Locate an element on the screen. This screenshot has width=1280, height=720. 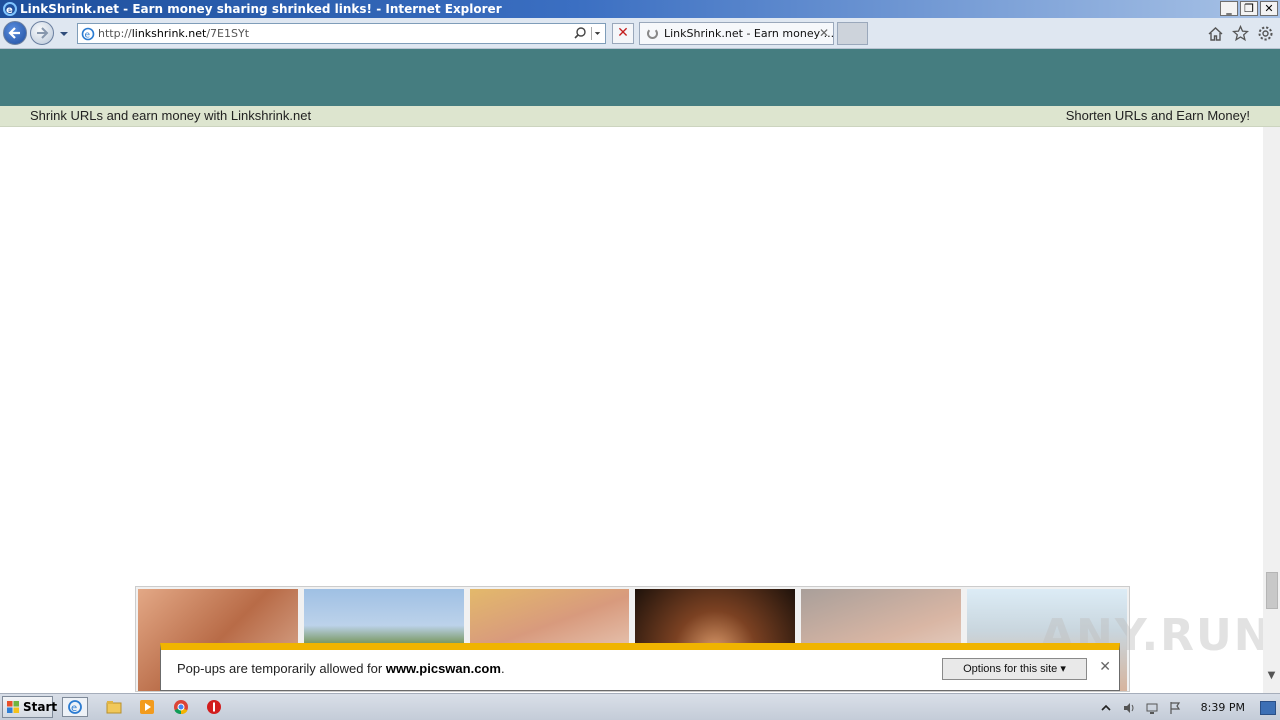
restore-button: ❐ is located at coordinates (1249, 8).